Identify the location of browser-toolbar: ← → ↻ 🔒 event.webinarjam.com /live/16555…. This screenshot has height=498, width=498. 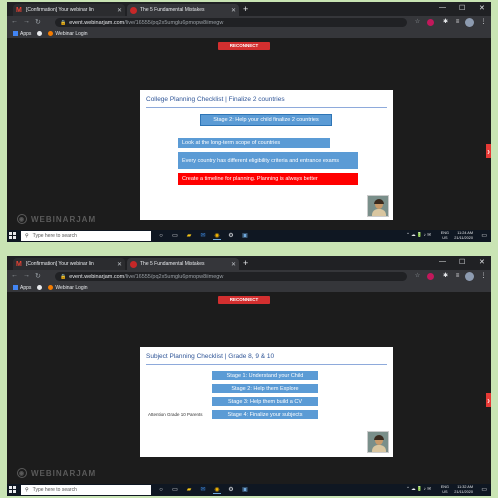
(249, 276).